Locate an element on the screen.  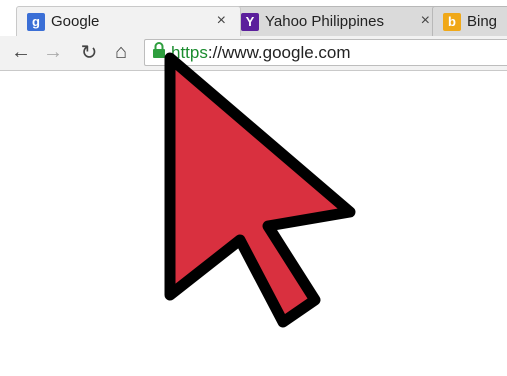
tab-bing: b Bing is located at coordinates (469, 21).